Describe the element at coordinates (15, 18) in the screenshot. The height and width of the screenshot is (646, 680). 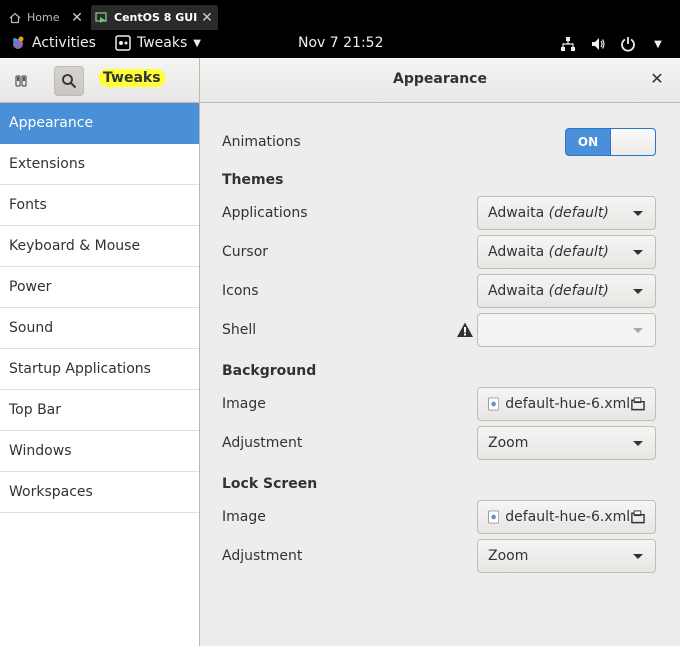
I see `home-icon` at that location.